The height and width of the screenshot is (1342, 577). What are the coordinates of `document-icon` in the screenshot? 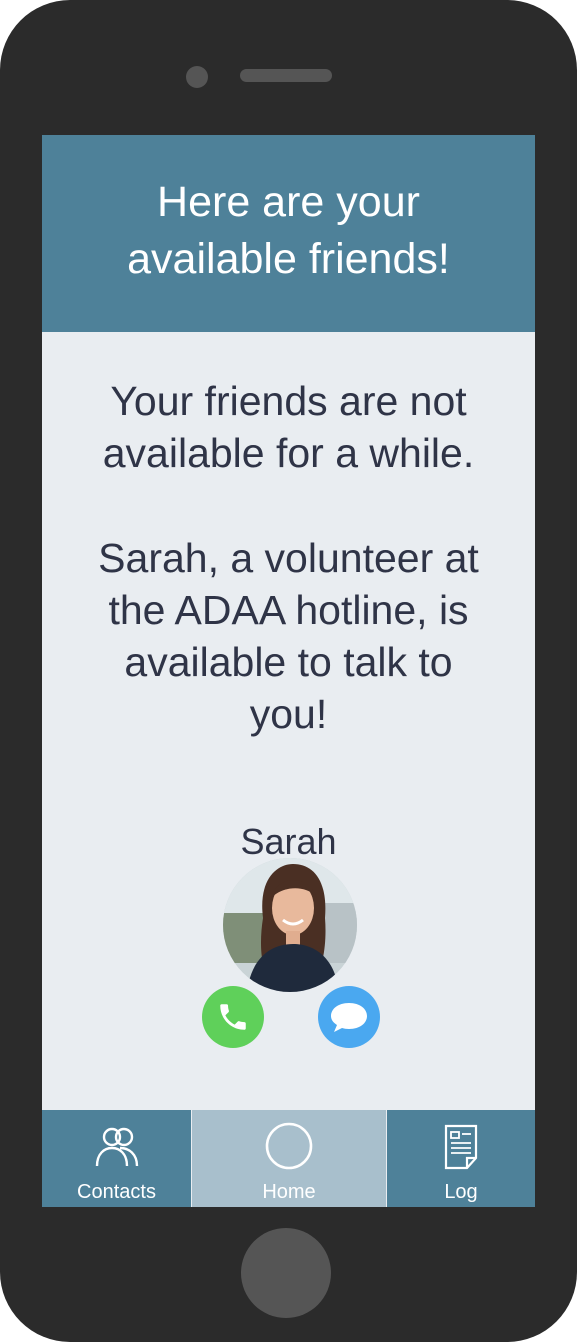 It's located at (461, 1147).